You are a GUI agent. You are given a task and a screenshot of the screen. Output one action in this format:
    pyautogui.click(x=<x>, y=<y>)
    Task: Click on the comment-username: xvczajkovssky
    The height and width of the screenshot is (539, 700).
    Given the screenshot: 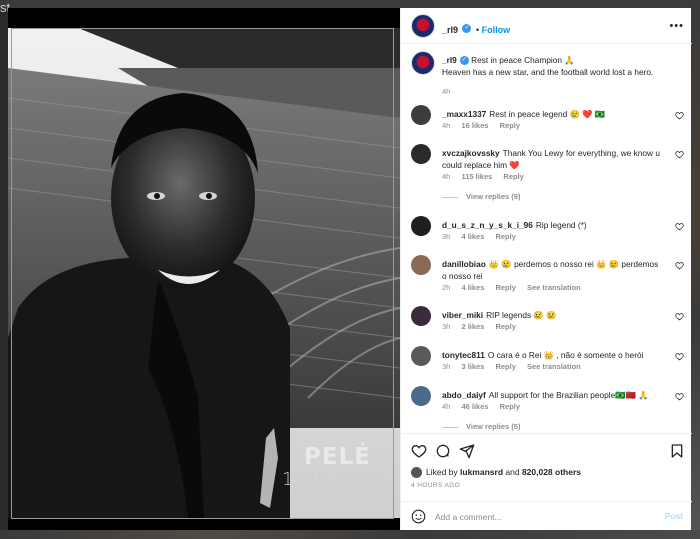 What is the action you would take?
    pyautogui.click(x=471, y=153)
    